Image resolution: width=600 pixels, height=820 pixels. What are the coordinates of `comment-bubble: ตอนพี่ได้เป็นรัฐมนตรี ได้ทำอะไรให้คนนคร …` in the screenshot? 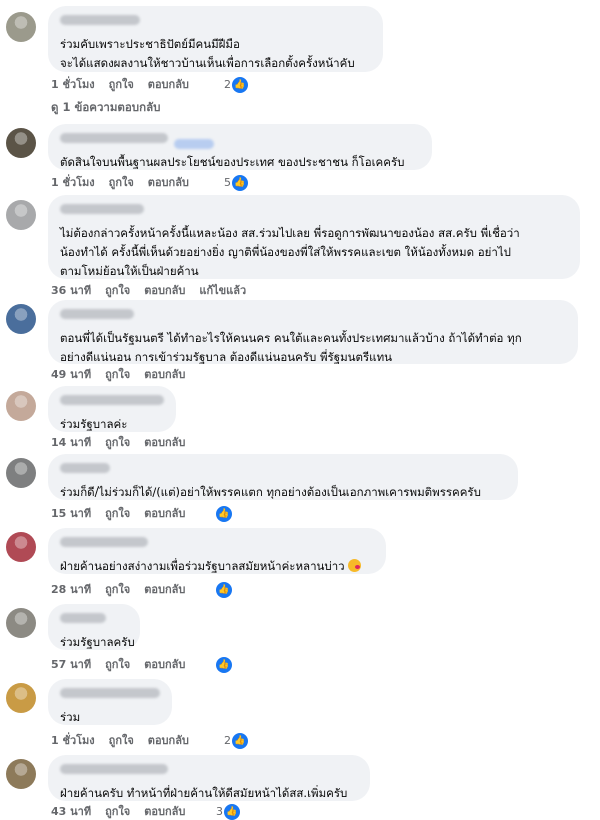 It's located at (313, 332).